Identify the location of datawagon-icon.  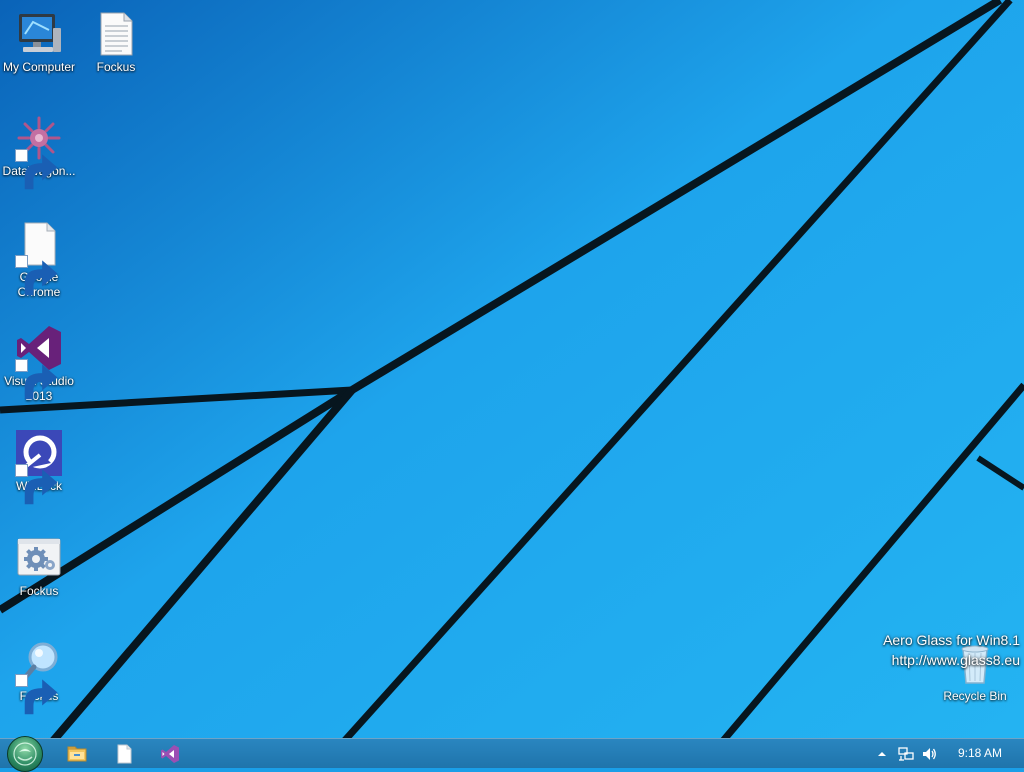
(39, 152).